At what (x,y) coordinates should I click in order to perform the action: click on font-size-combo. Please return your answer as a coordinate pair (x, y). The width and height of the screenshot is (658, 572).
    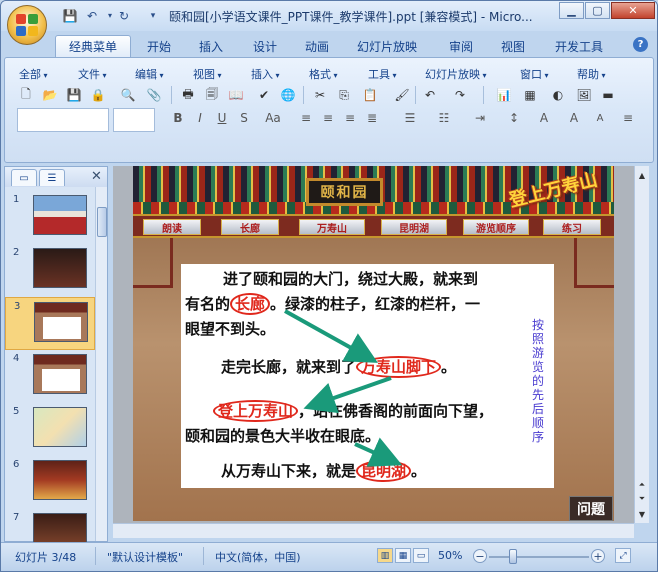
    Looking at the image, I should click on (134, 120).